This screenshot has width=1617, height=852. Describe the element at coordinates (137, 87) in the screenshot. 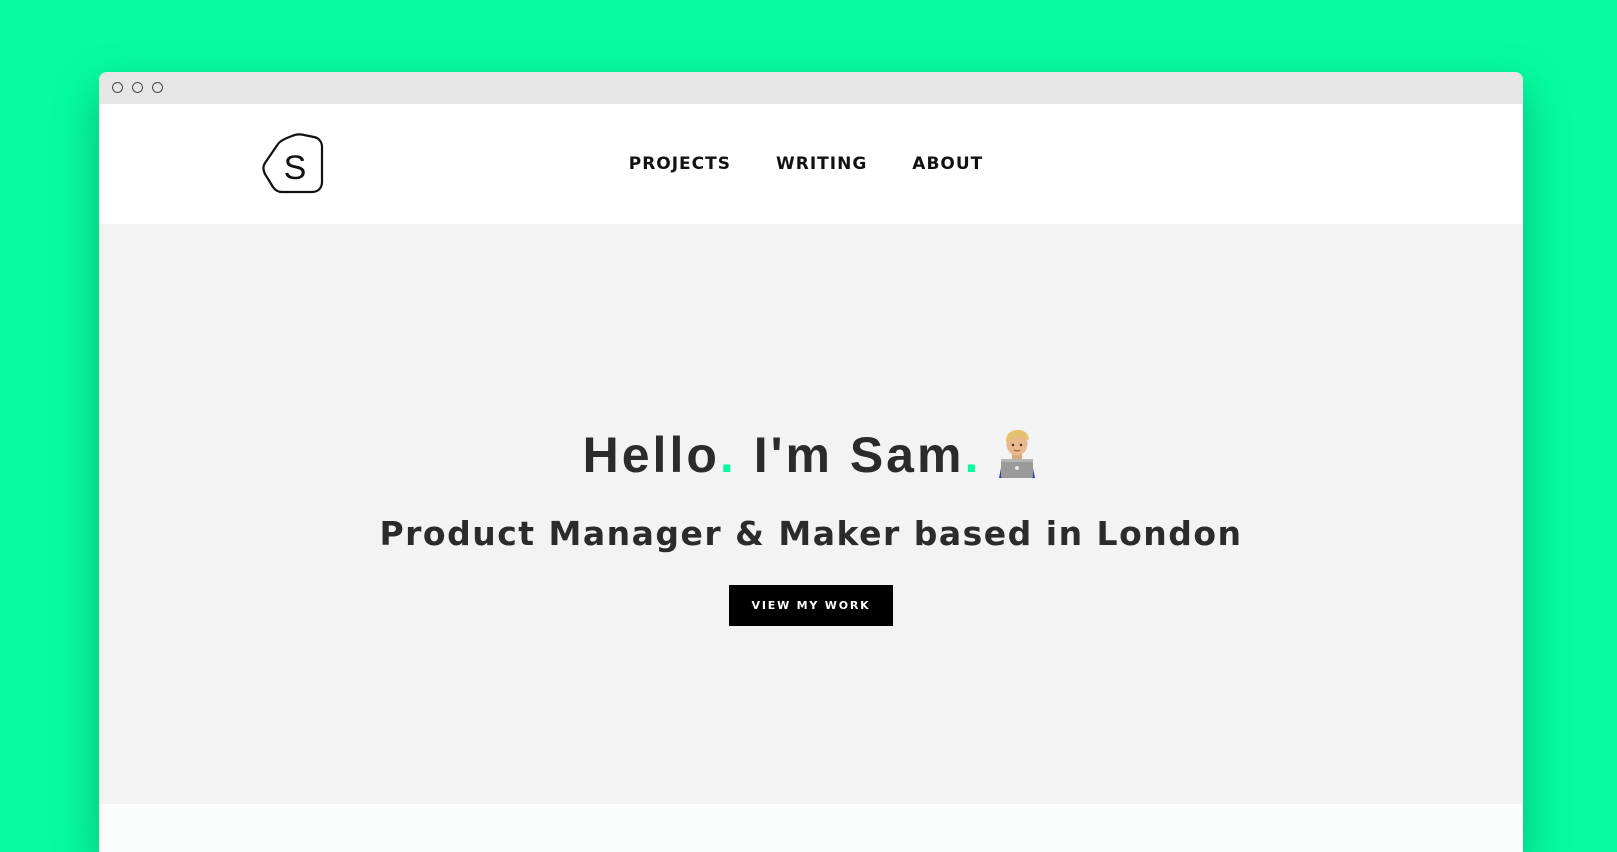

I see `minimize-window-button` at that location.